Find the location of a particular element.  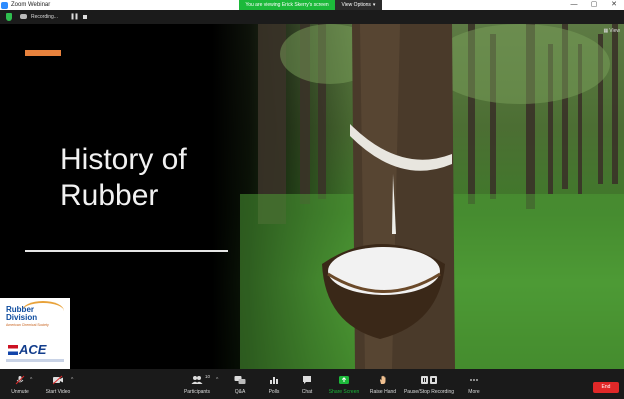

pause-recording-icon: ❚❚ is located at coordinates (74, 17).